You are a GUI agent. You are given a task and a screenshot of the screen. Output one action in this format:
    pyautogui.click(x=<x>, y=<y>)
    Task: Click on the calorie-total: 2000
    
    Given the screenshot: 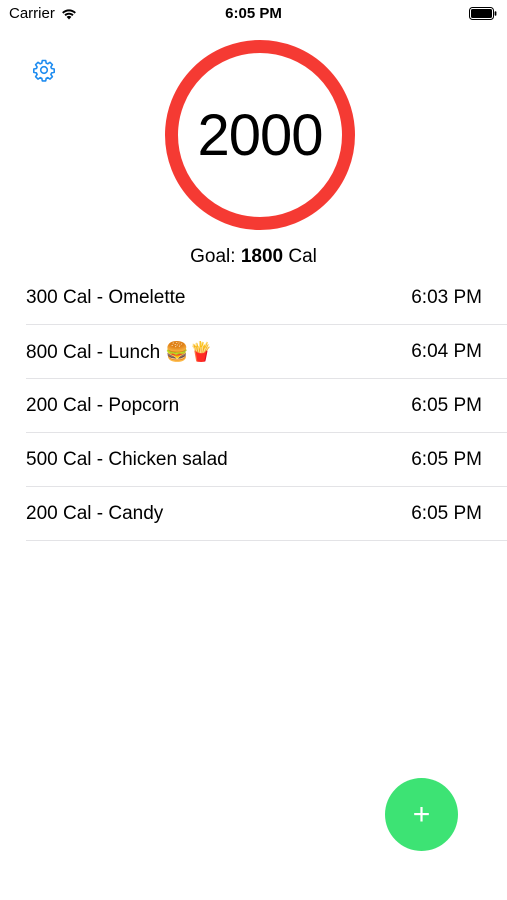 What is the action you would take?
    pyautogui.click(x=260, y=135)
    